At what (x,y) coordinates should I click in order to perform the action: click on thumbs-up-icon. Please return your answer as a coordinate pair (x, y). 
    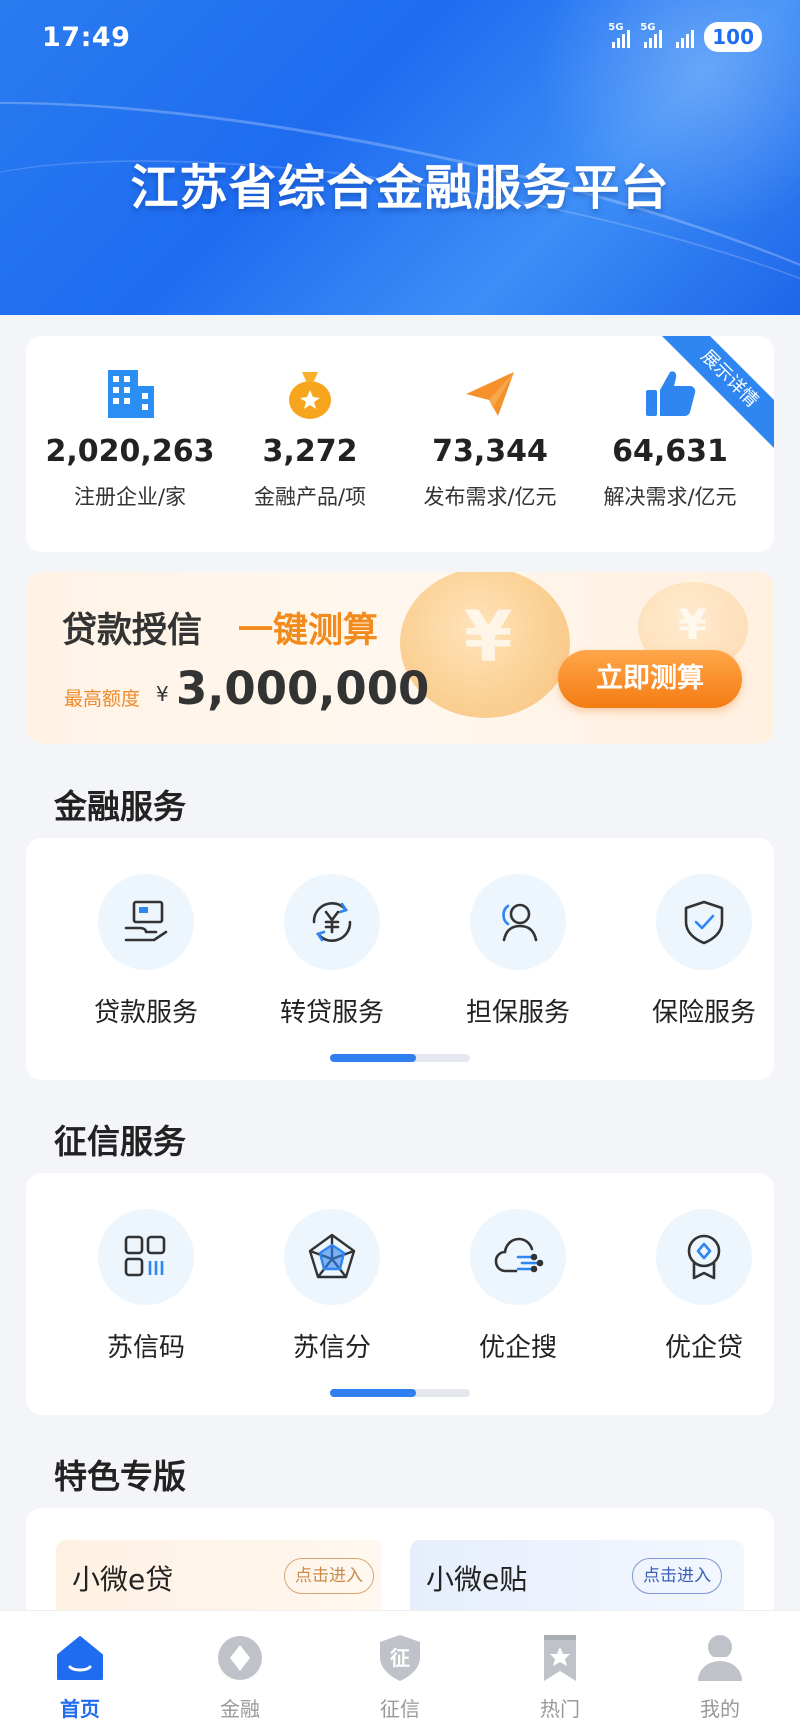
    Looking at the image, I should click on (671, 393).